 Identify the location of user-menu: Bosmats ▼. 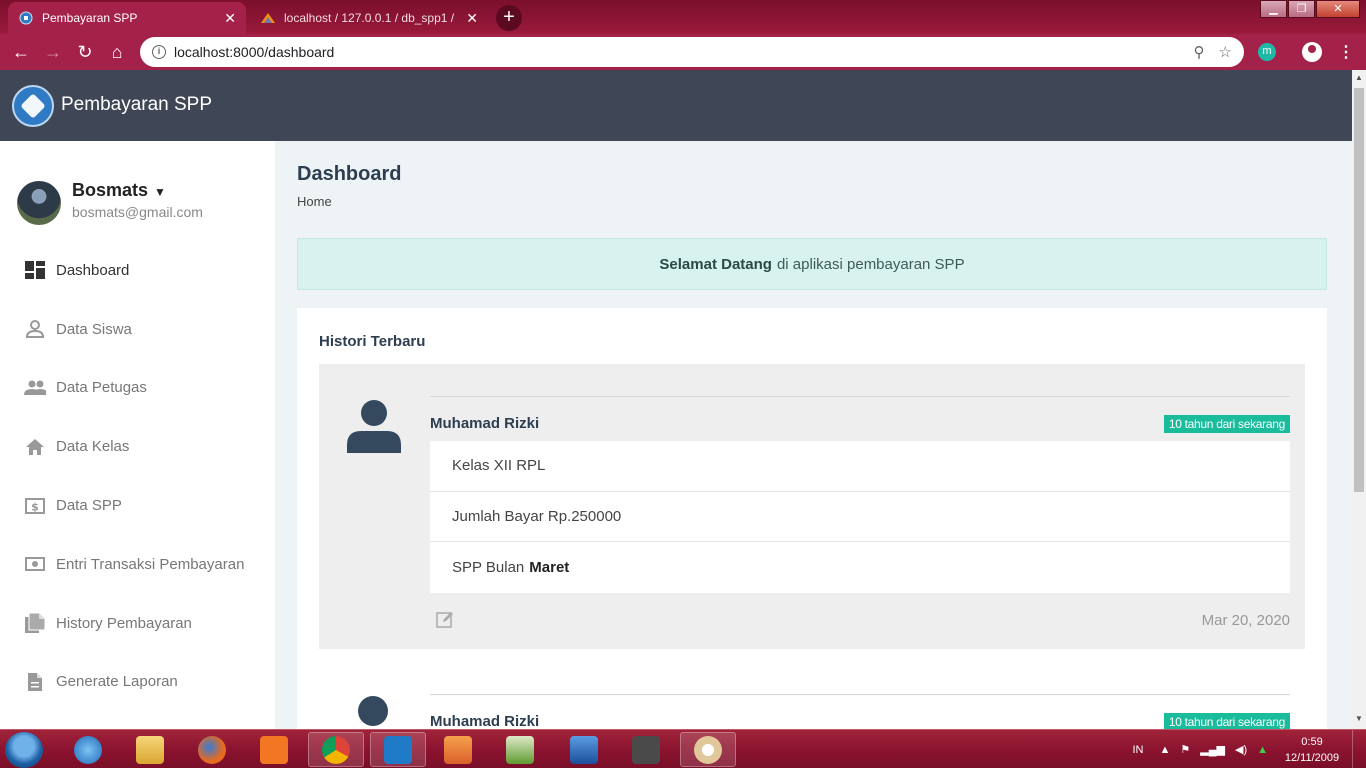
(119, 190).